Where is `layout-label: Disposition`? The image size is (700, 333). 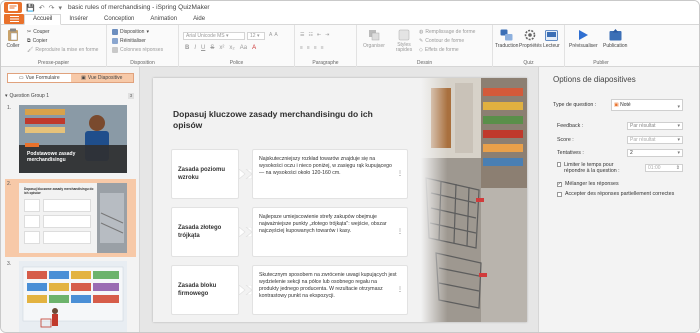
layout-label: Disposition is located at coordinates (132, 32).